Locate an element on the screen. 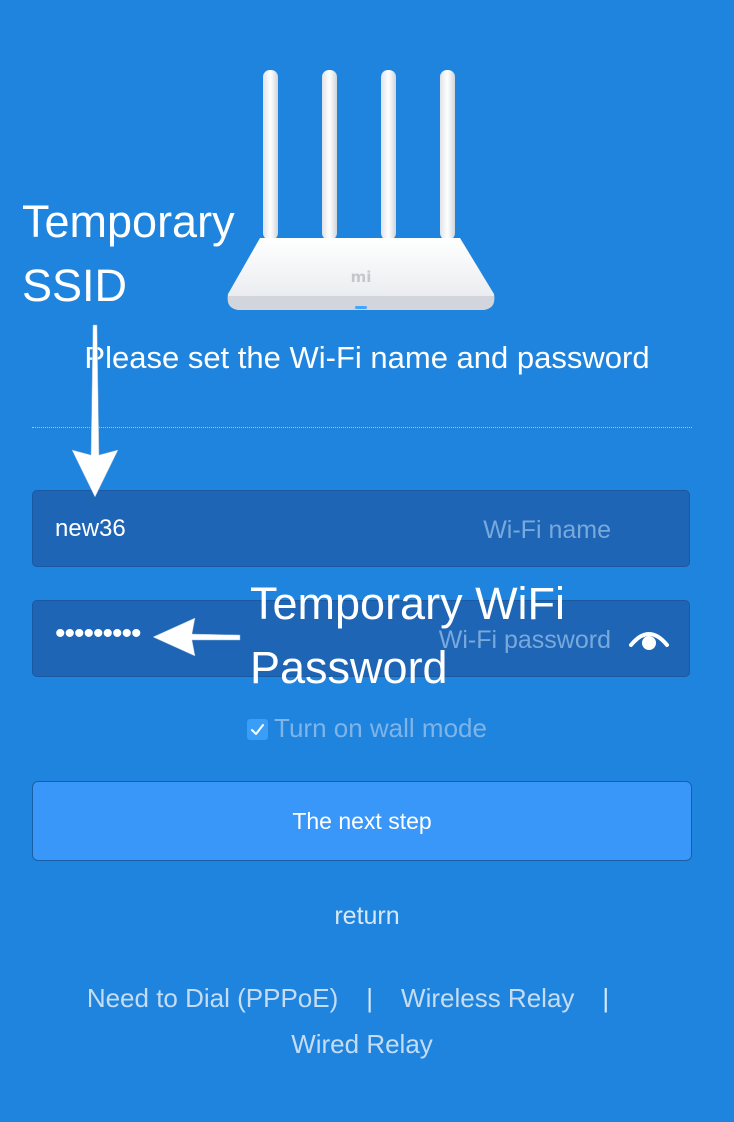 Image resolution: width=734 pixels, height=1122 pixels. return-link: return is located at coordinates (367, 916).